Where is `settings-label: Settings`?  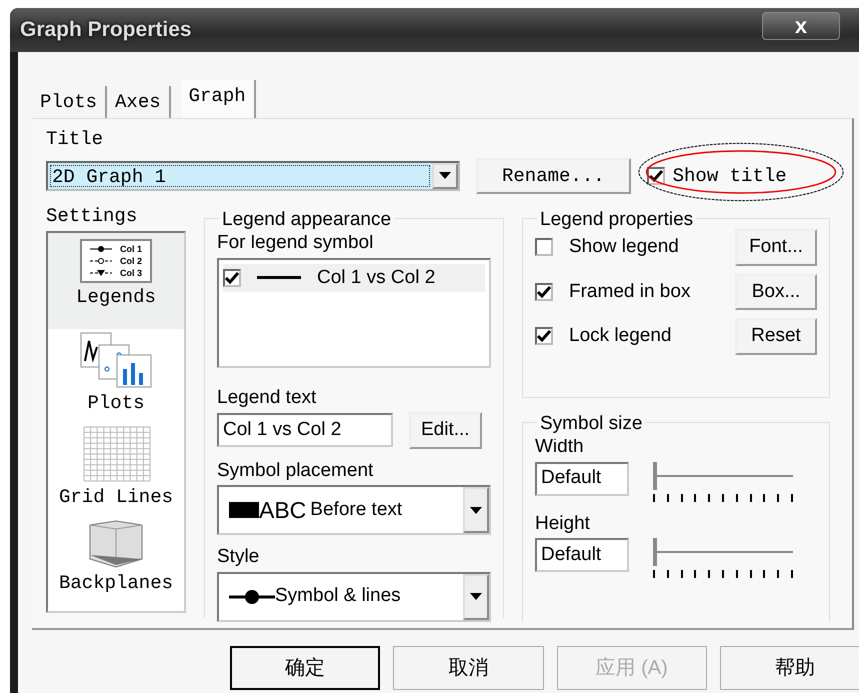 settings-label: Settings is located at coordinates (92, 216).